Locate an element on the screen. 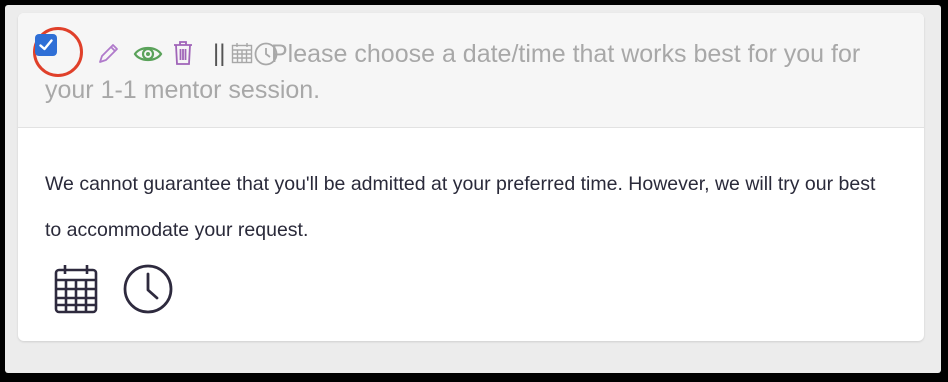  small-clock-icon is located at coordinates (266, 54).